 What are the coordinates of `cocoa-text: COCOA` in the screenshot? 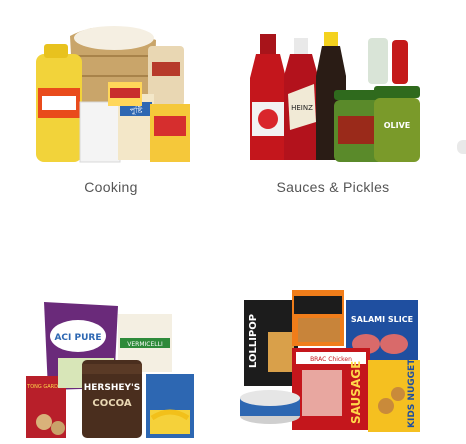 It's located at (111, 403).